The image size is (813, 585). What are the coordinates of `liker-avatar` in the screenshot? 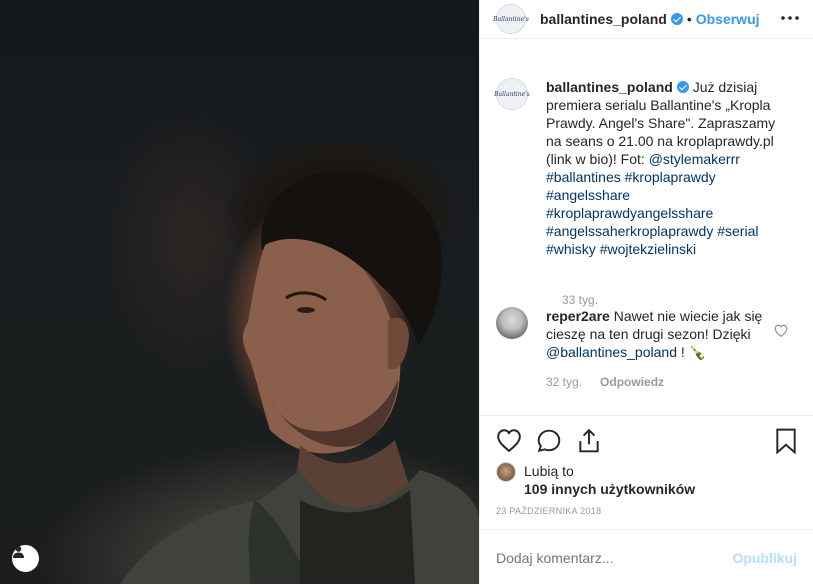 It's located at (506, 472).